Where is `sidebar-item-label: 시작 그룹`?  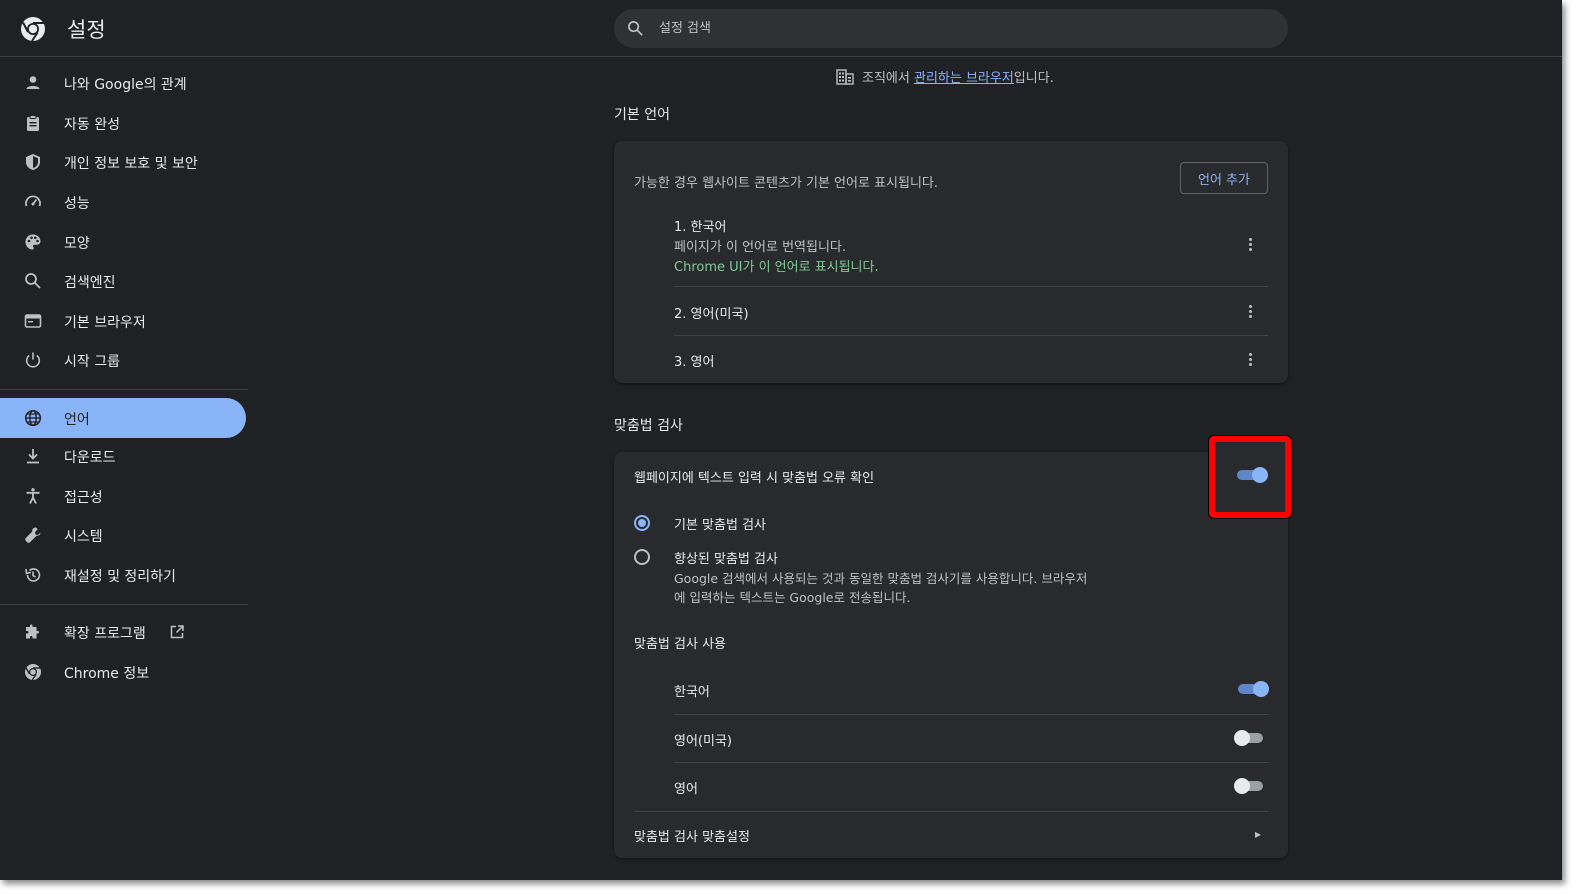
sidebar-item-label: 시작 그룹 is located at coordinates (92, 362).